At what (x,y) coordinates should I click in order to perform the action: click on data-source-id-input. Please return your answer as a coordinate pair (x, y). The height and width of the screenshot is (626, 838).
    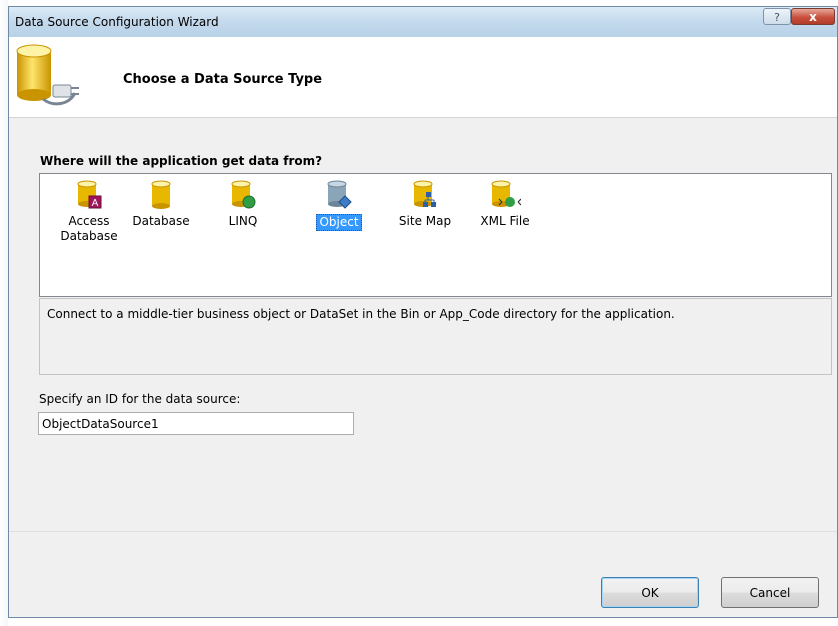
    Looking at the image, I should click on (196, 423).